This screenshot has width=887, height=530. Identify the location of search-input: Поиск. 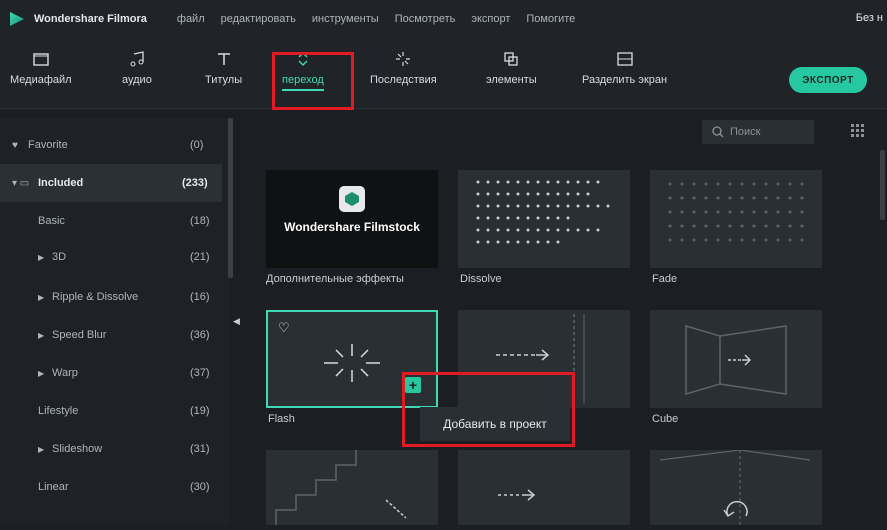
(758, 132).